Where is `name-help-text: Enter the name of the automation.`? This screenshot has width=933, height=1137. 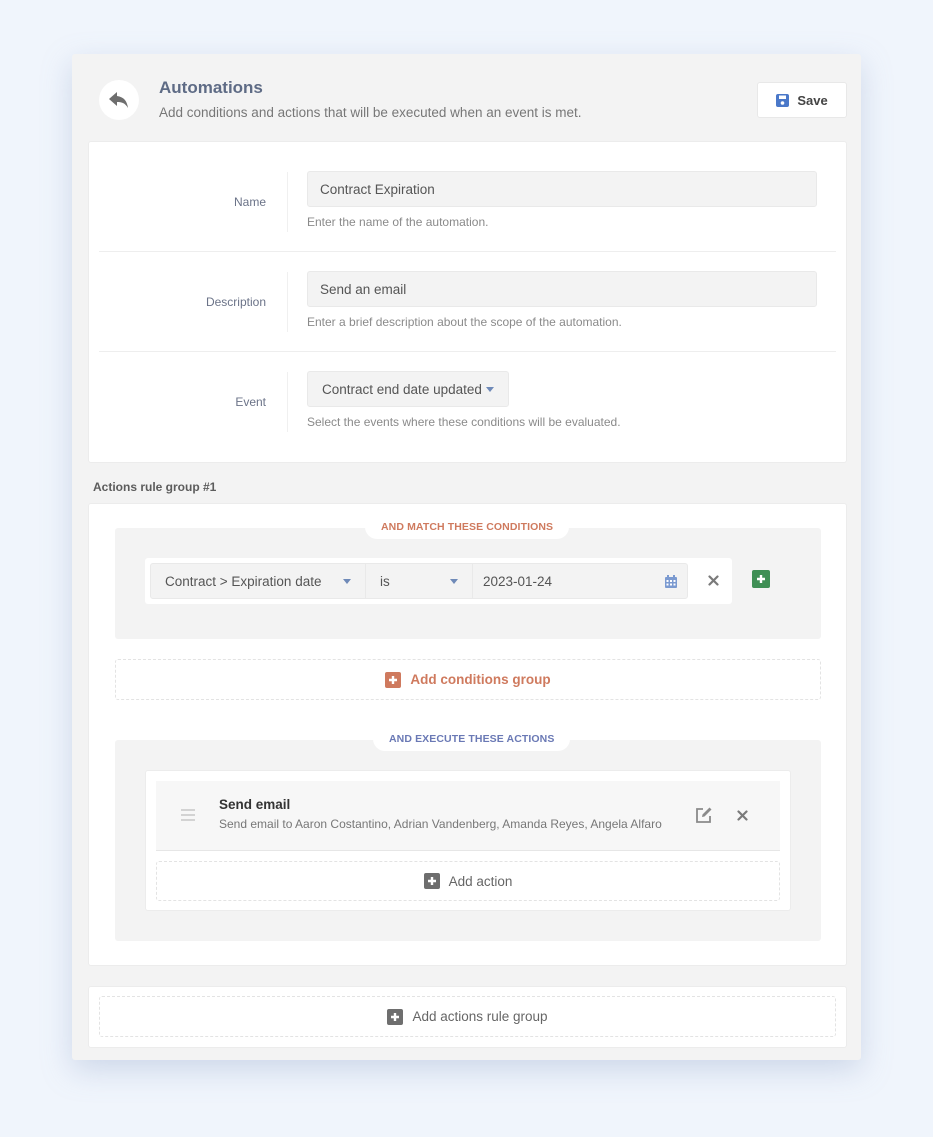 name-help-text: Enter the name of the automation. is located at coordinates (398, 222).